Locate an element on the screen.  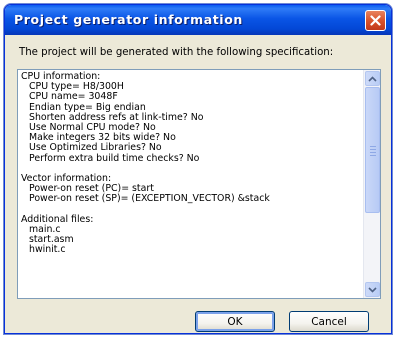
scroll-thumb is located at coordinates (372, 150).